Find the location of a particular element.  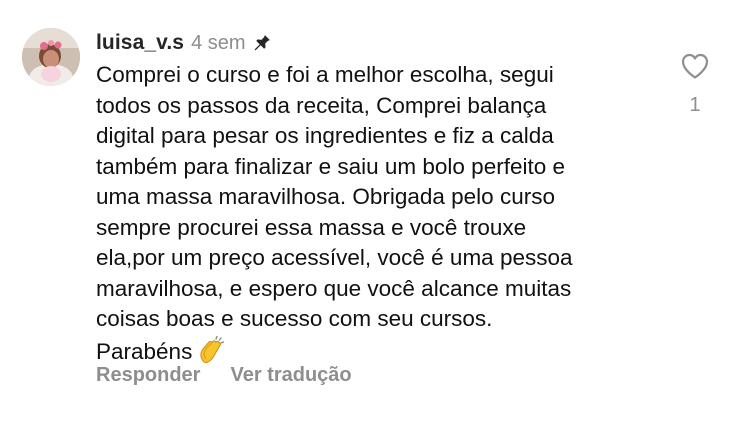

comment-header: luisa_v.s 4 sem is located at coordinates (184, 43).